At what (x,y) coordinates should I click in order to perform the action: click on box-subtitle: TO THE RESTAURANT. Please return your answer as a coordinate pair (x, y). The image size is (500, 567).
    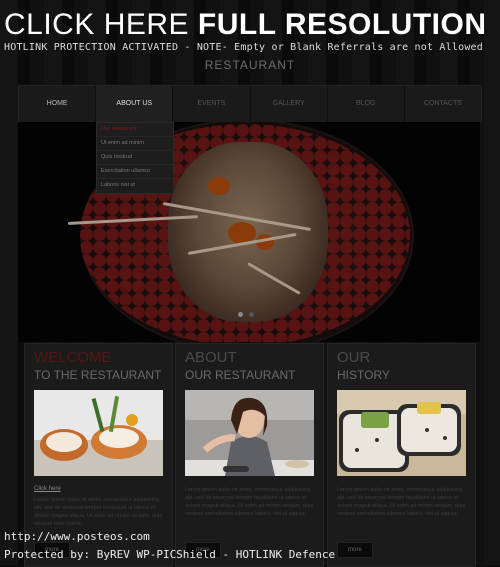
    Looking at the image, I should click on (98, 375).